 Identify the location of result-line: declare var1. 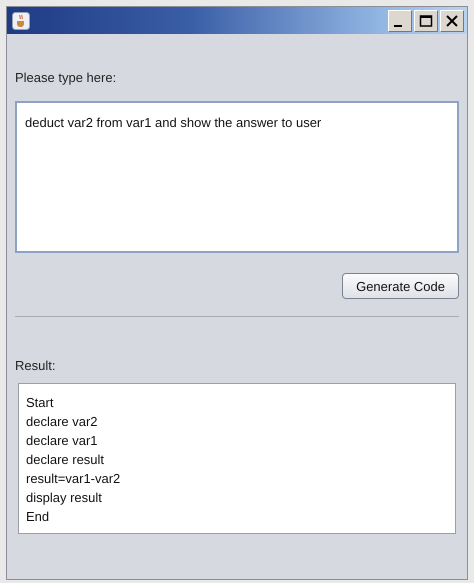
(62, 441).